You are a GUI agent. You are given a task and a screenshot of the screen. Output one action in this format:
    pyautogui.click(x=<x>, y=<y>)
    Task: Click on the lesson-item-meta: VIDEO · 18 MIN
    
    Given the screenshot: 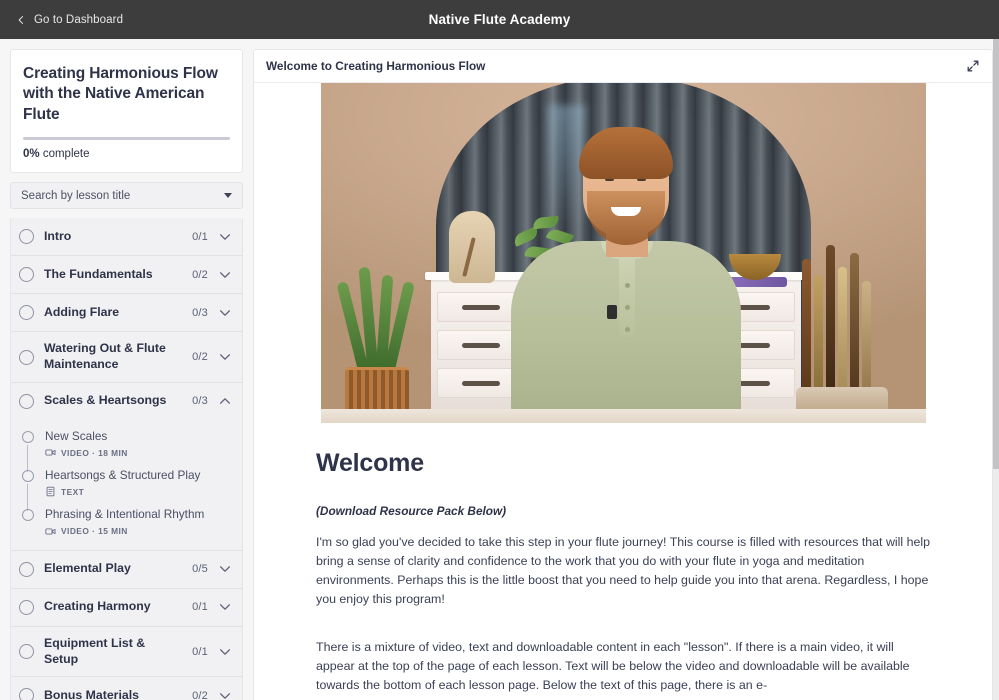 What is the action you would take?
    pyautogui.click(x=138, y=452)
    